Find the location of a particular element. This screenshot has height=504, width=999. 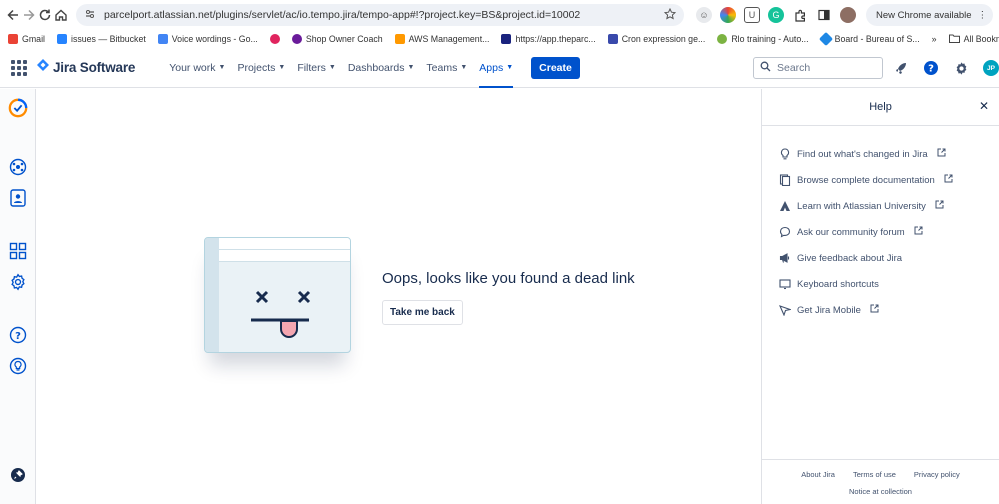

color-extension-icon is located at coordinates (728, 15).